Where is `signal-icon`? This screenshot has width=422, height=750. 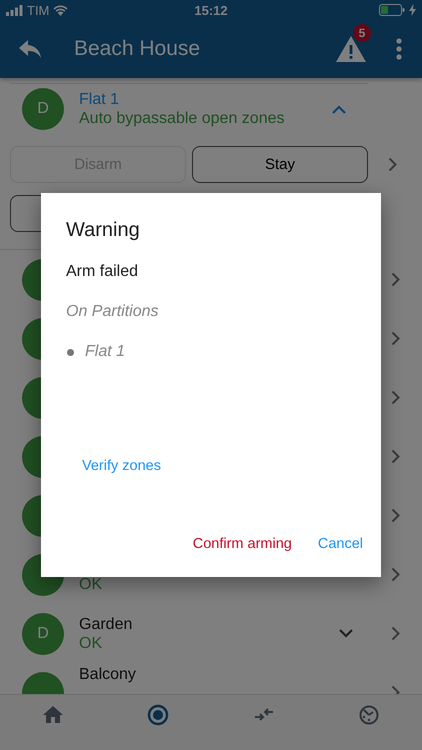
signal-icon is located at coordinates (14, 10).